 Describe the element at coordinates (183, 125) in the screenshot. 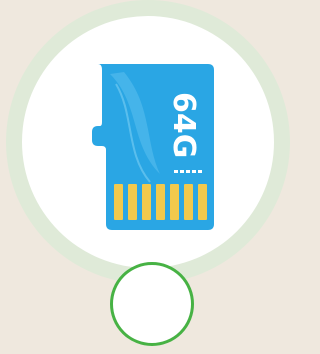

I see `capacity-label: 64G` at that location.